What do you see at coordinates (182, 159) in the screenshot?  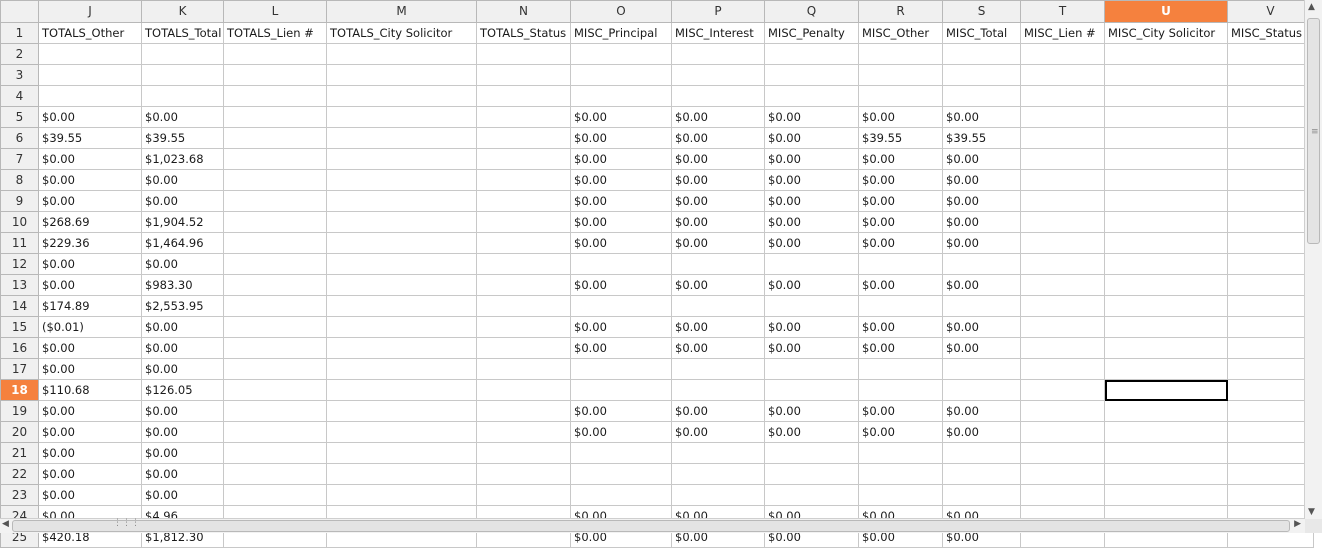 I see `grid-cell: $1,023.68` at bounding box center [182, 159].